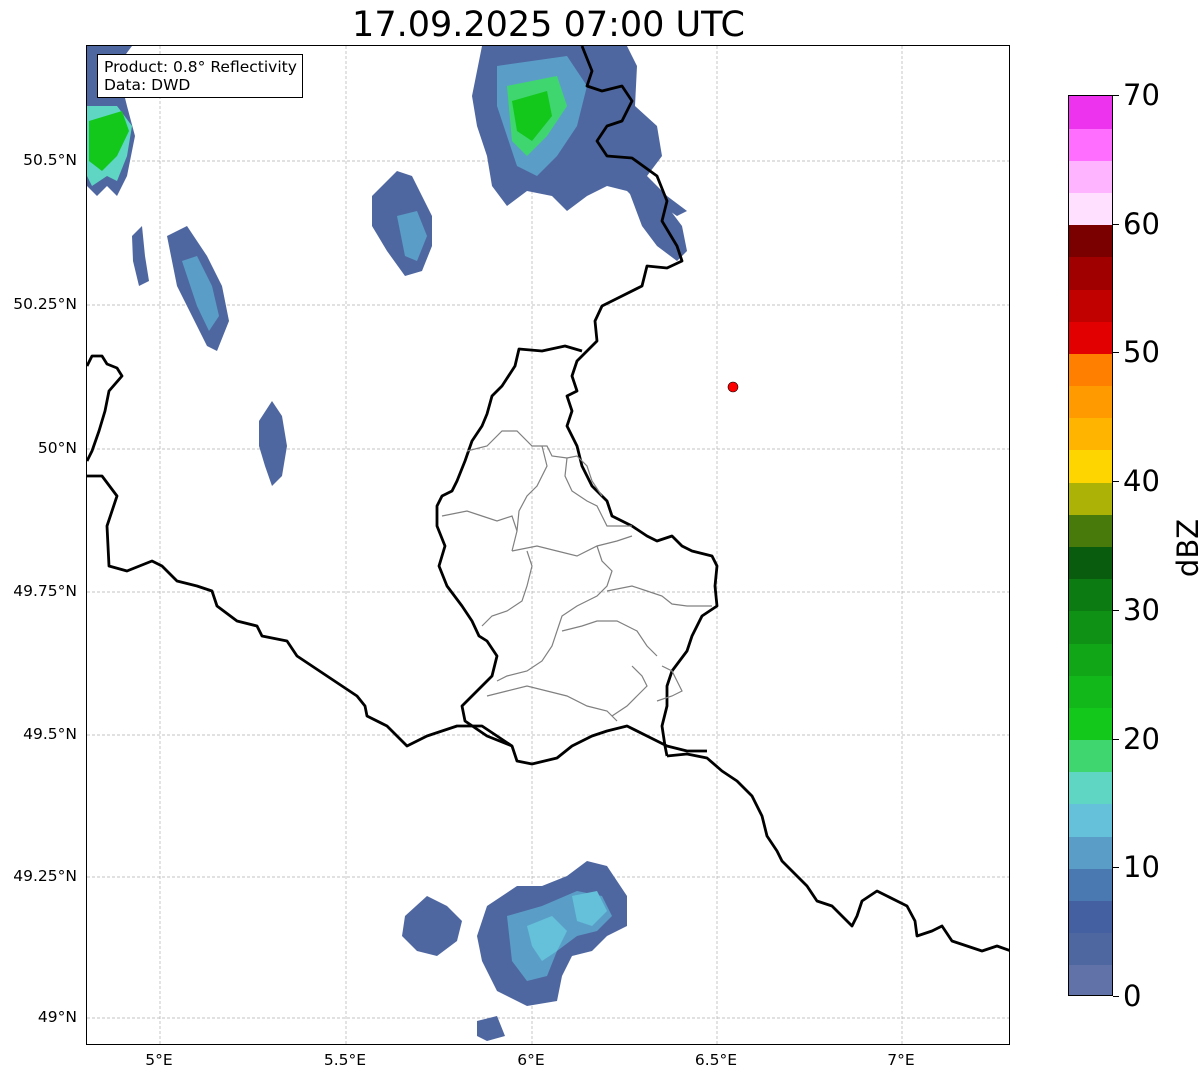 The image size is (1202, 1081). I want to click on lat-label: 49.5°N, so click(50, 734).